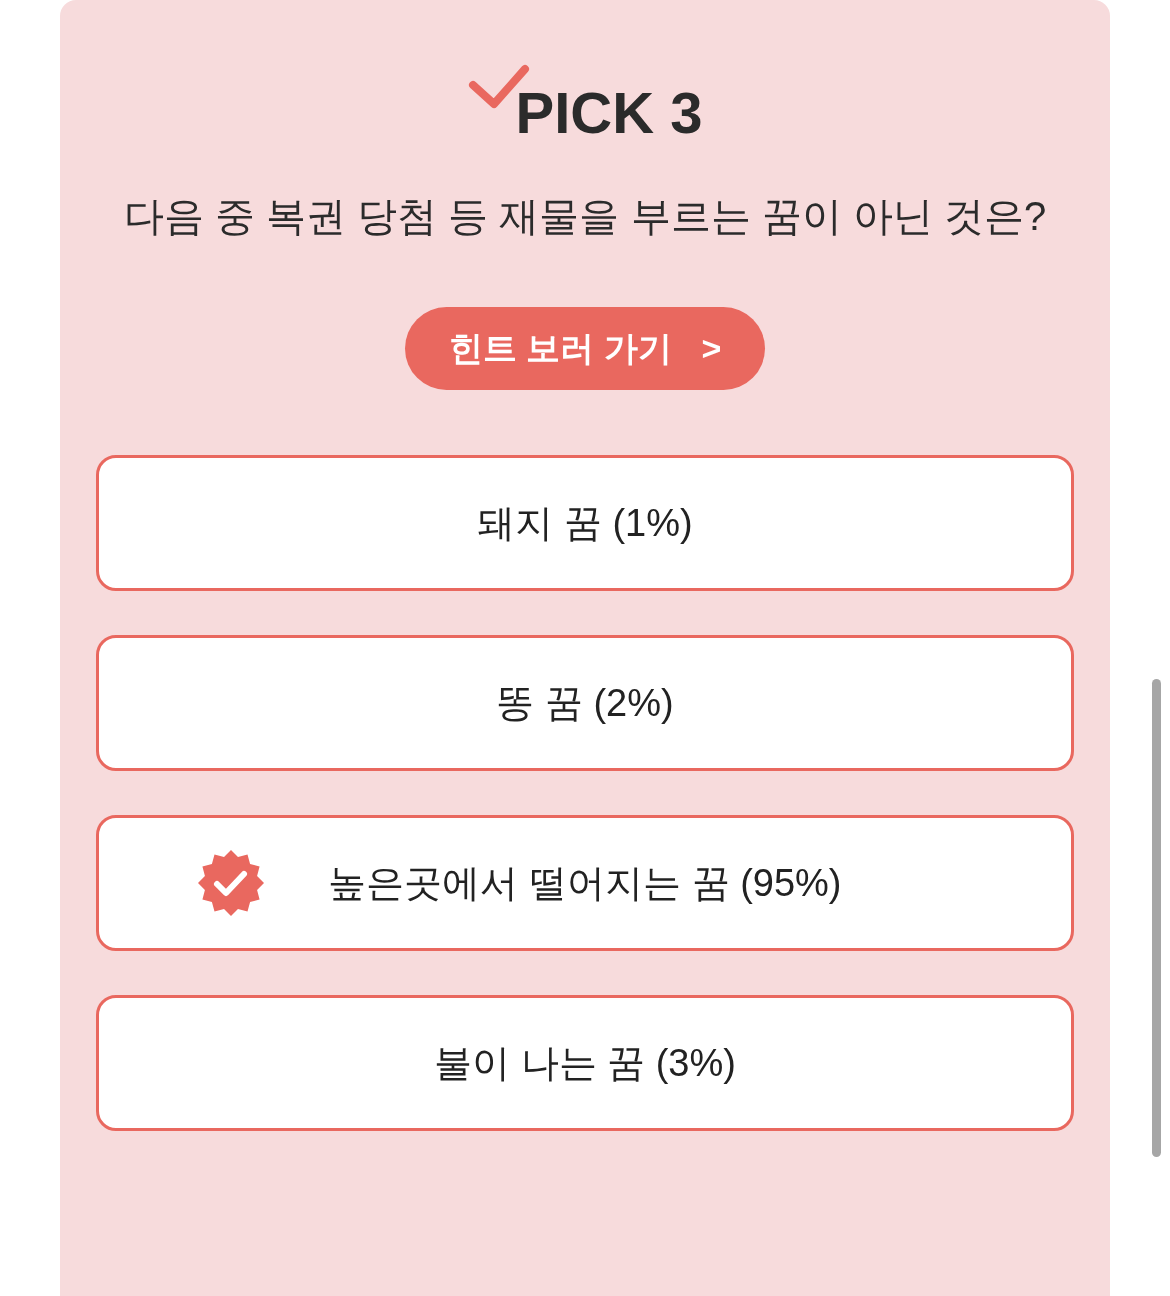 The width and height of the screenshot is (1170, 1296). What do you see at coordinates (585, 1063) in the screenshot?
I see `answer-option: 불이 나는 꿈 (3%)` at bounding box center [585, 1063].